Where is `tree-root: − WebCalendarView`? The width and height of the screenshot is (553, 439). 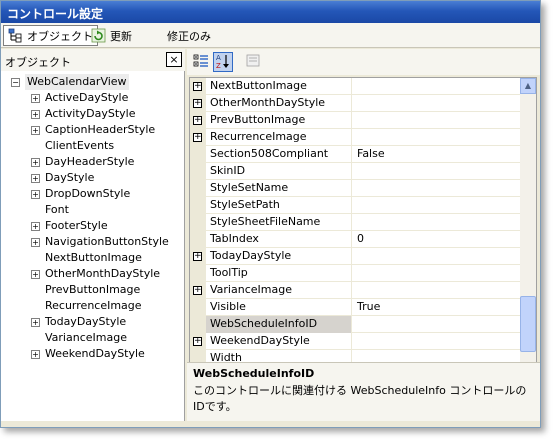 tree-root: − WebCalendarView is located at coordinates (93, 82).